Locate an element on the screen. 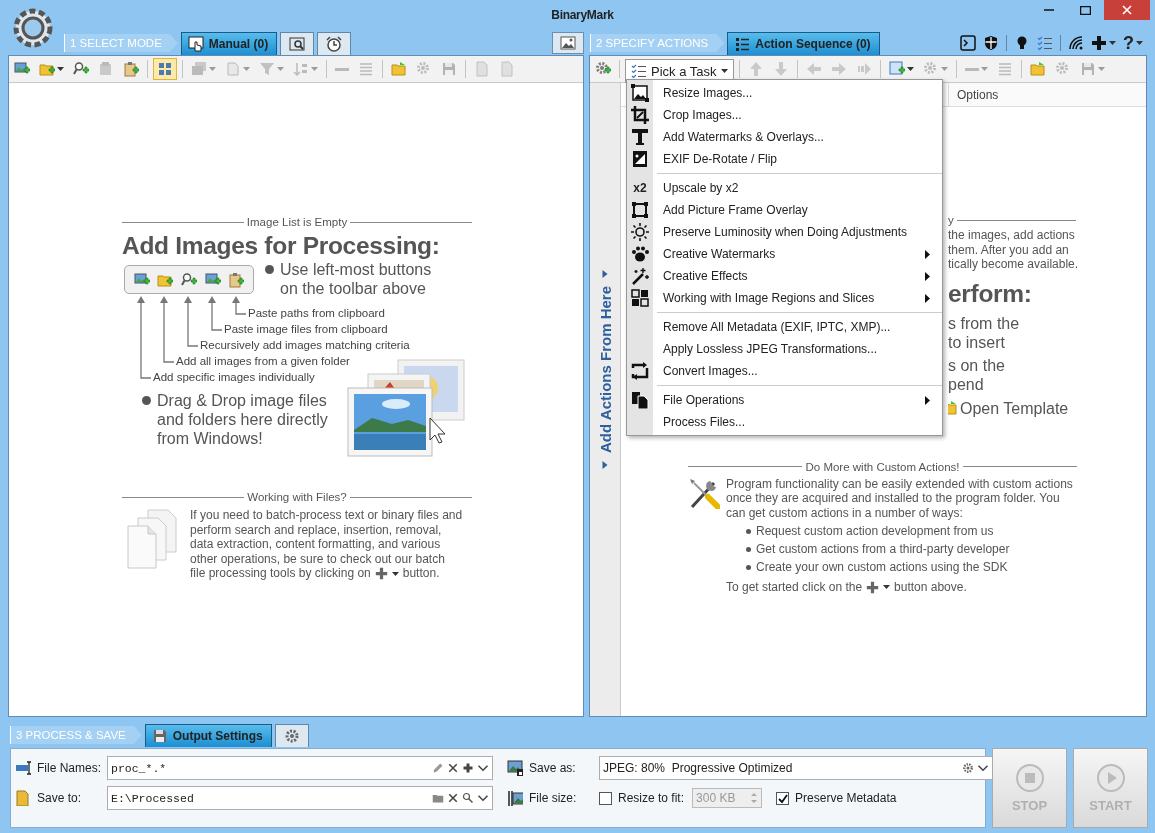 Image resolution: width=1155 pixels, height=833 pixels. signal-icon is located at coordinates (1076, 43).